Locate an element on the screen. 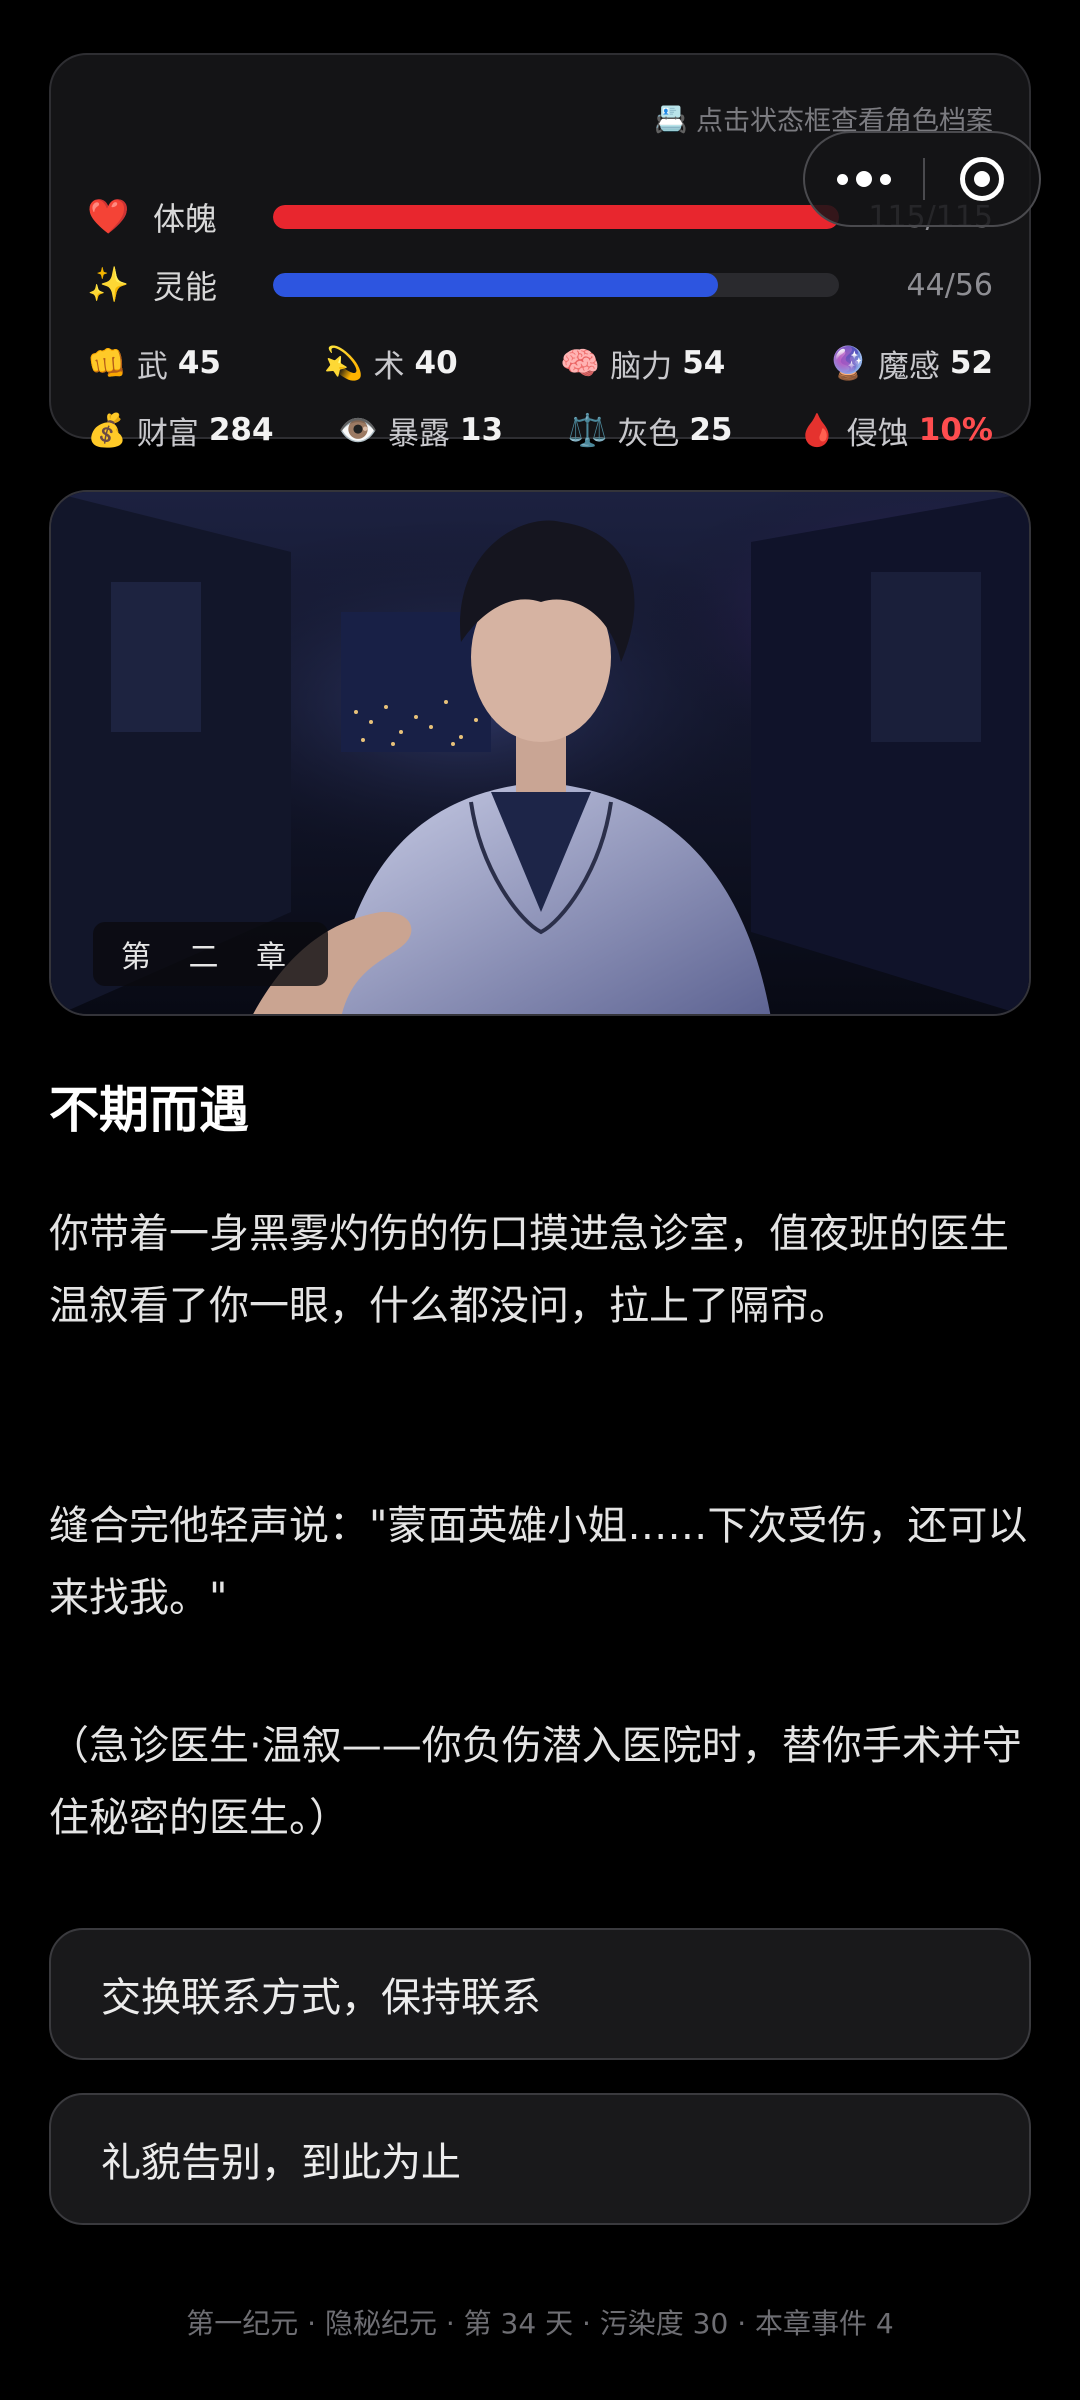 The width and height of the screenshot is (1080, 2400). stat-value: 25 is located at coordinates (711, 430).